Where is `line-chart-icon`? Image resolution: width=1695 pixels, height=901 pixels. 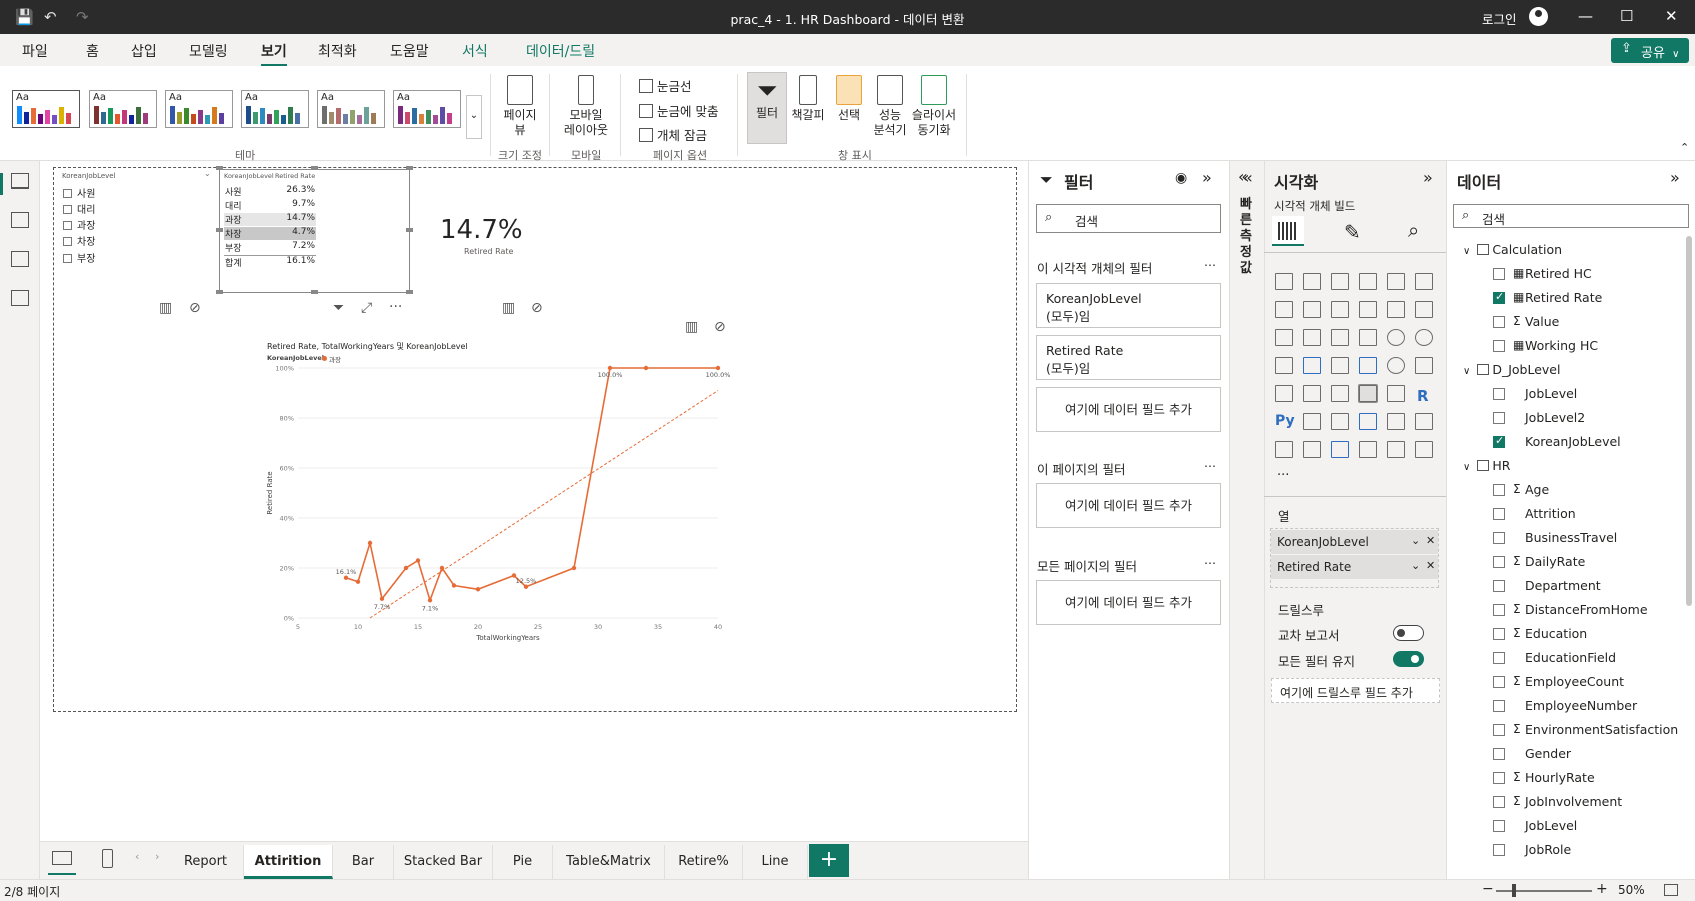 line-chart-icon is located at coordinates (1284, 309).